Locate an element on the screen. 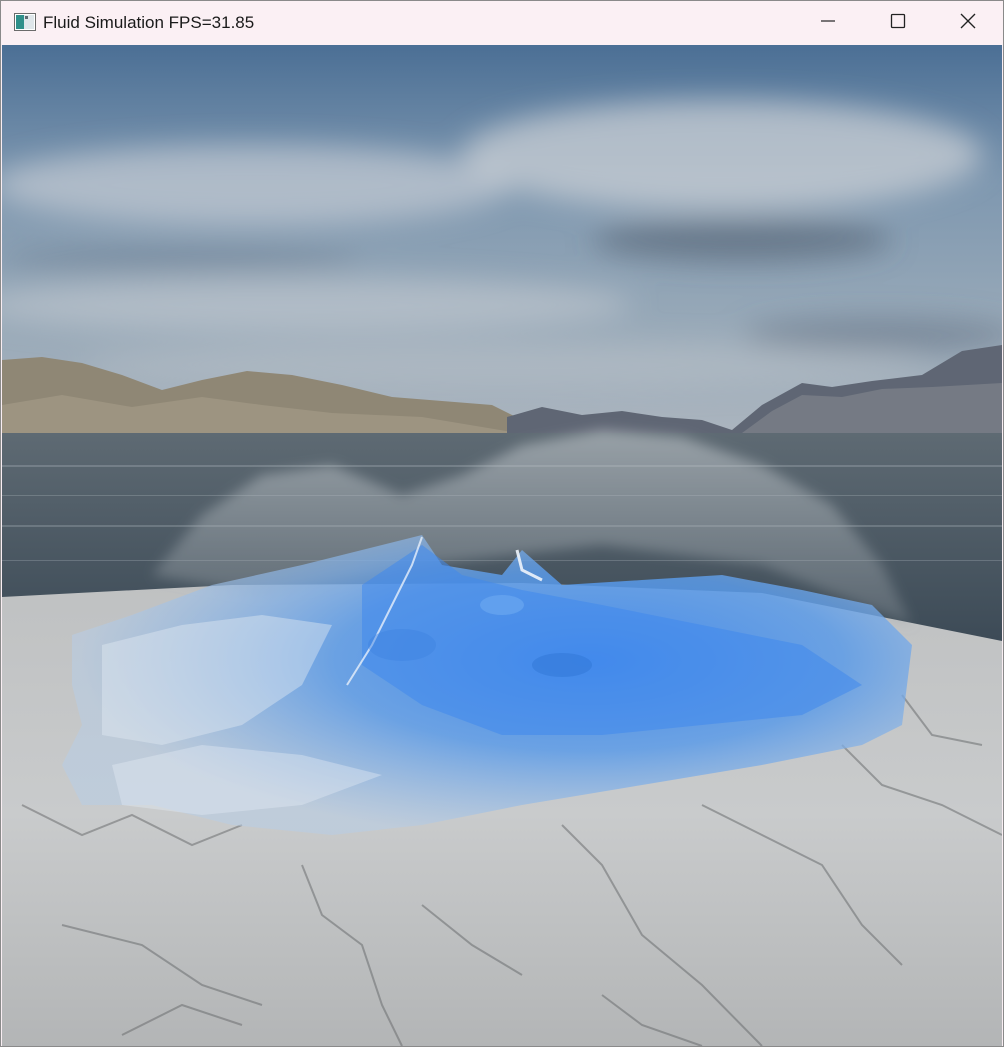  title-bar: Fluid Simulation FPS=31.85 is located at coordinates (502, 23).